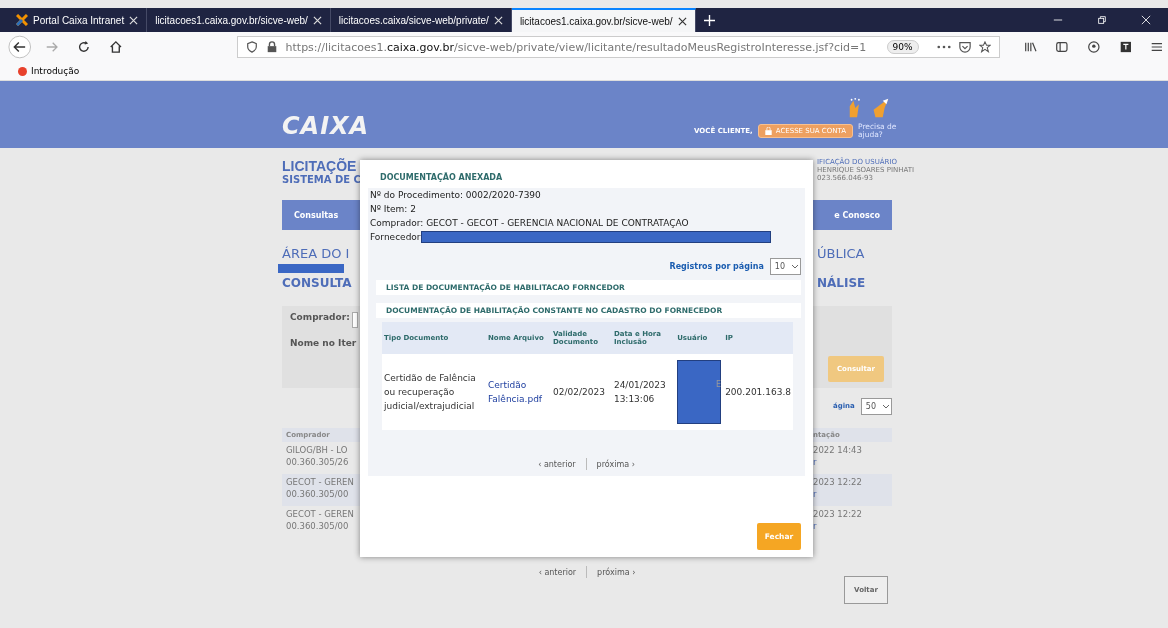  What do you see at coordinates (785, 266) in the screenshot?
I see `per-page-select: 10` at bounding box center [785, 266].